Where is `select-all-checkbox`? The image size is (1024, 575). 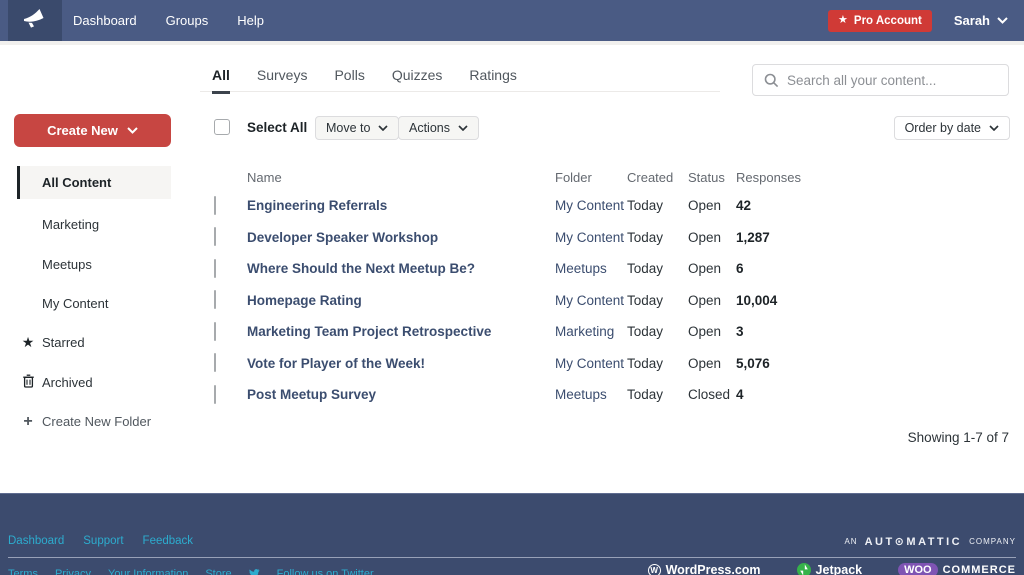
select-all-checkbox is located at coordinates (222, 127).